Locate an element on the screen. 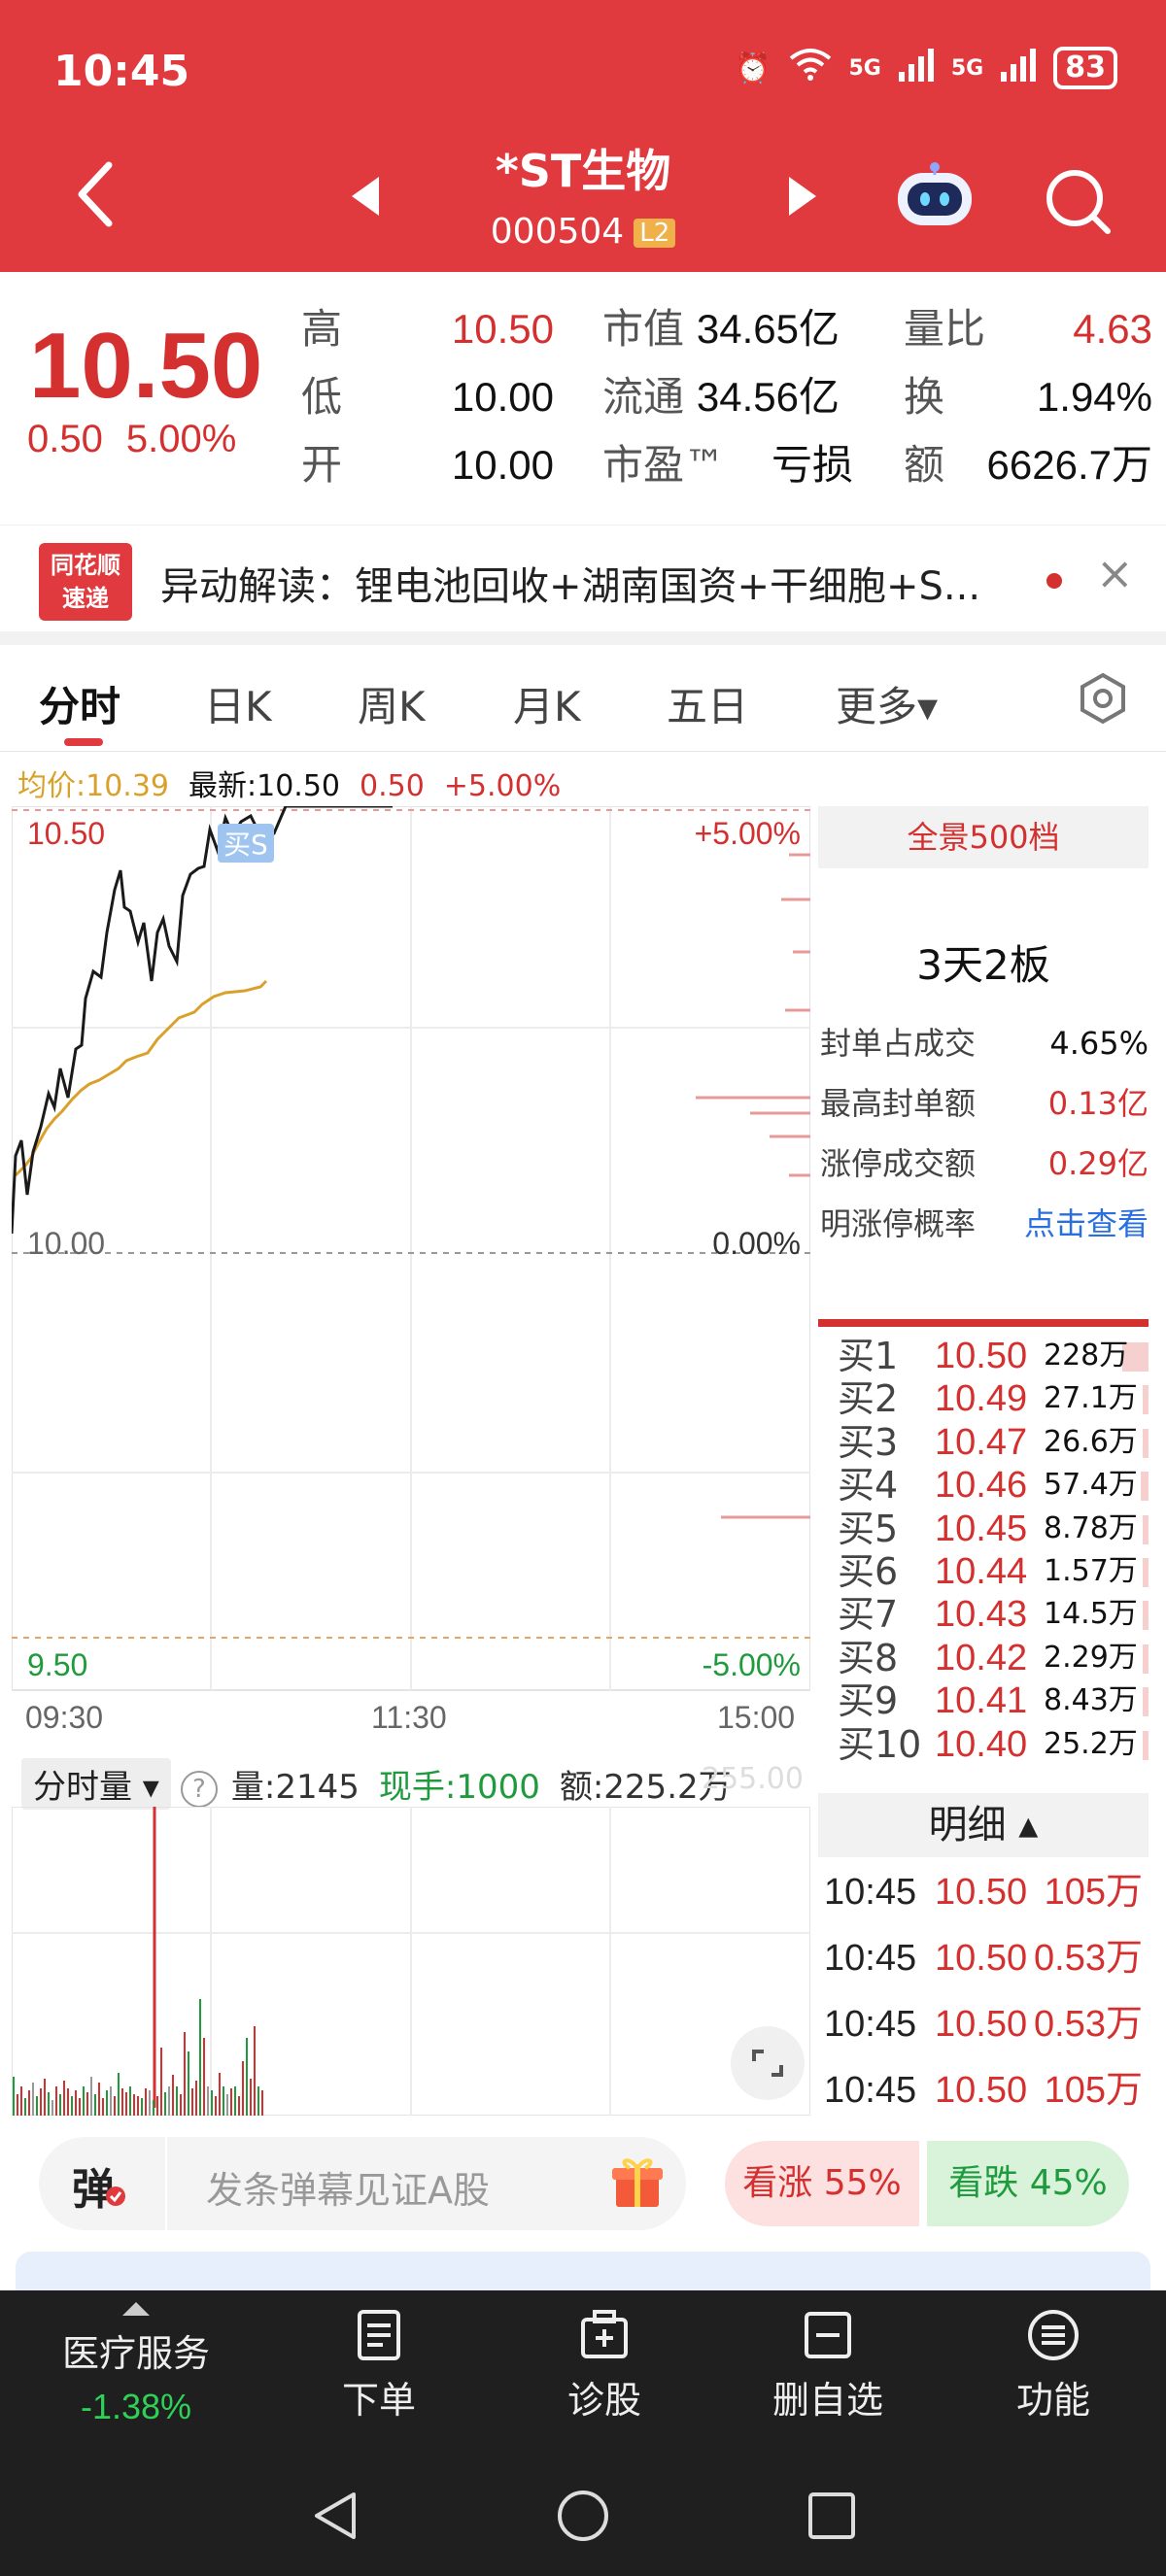 The width and height of the screenshot is (1166, 2576). unread-dot-icon is located at coordinates (1054, 581).